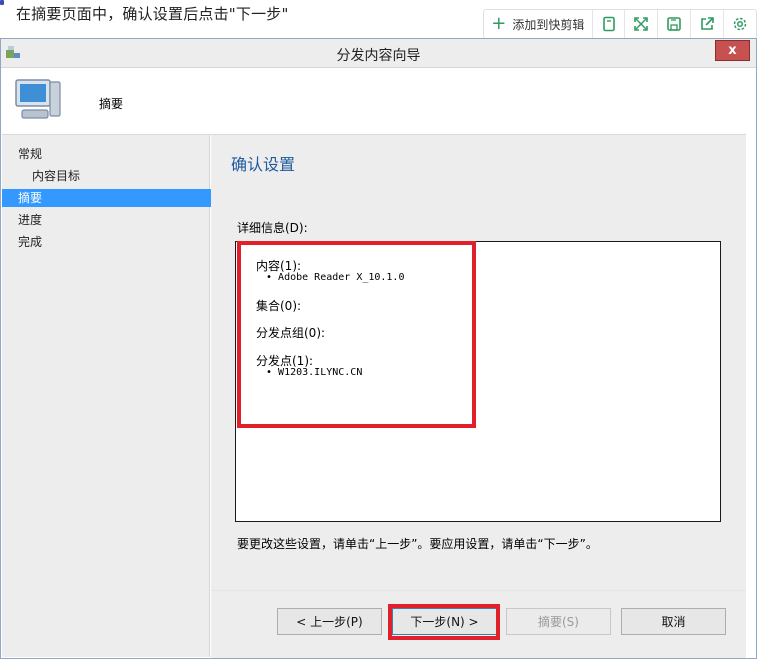  What do you see at coordinates (329, 621) in the screenshot?
I see `prev-button: < 上一步(P)` at bounding box center [329, 621].